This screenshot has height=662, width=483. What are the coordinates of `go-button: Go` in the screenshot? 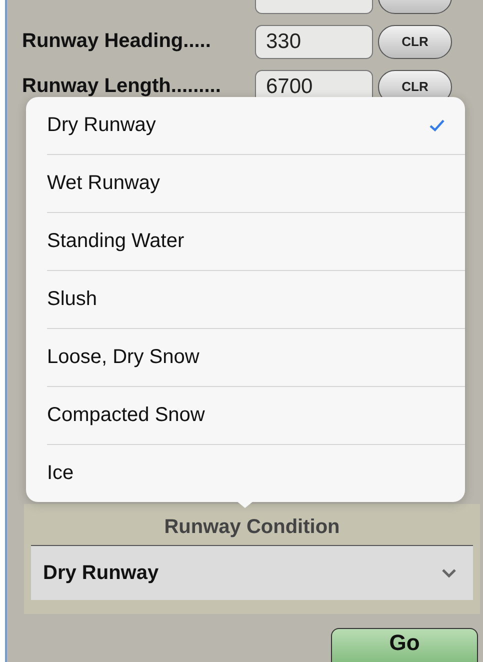 It's located at (404, 645).